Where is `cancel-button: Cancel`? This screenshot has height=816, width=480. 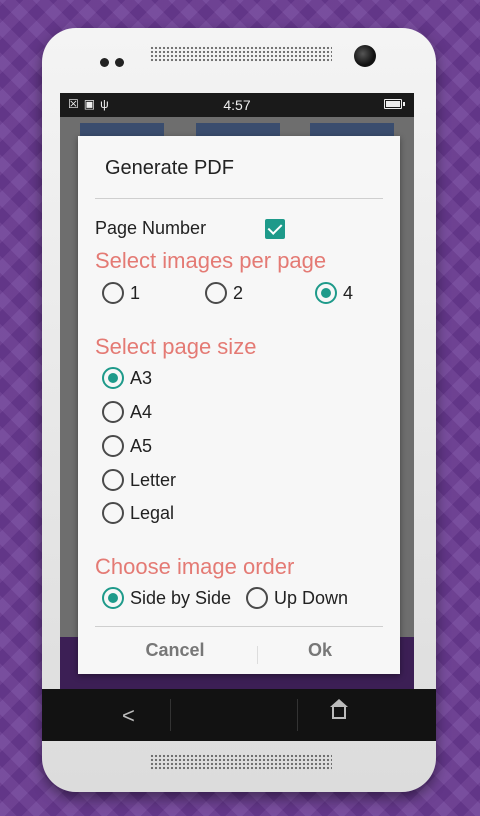
cancel-button: Cancel is located at coordinates (175, 650).